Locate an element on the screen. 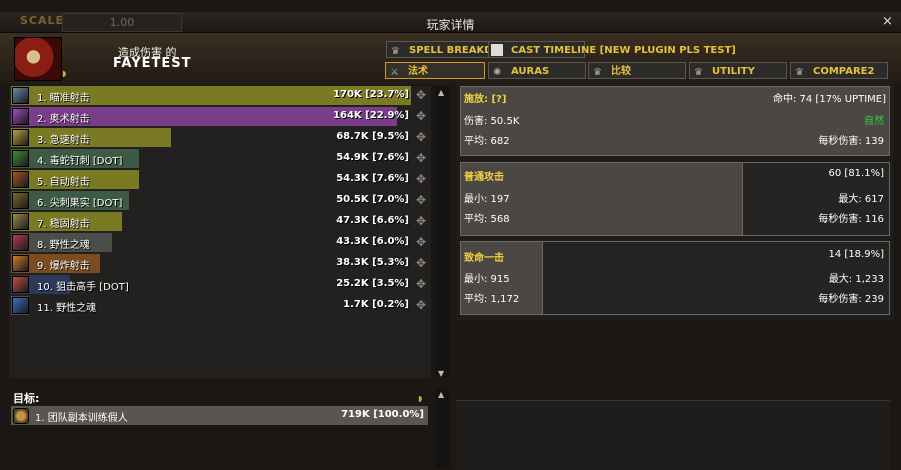  spell-school: 自然 is located at coordinates (874, 121).